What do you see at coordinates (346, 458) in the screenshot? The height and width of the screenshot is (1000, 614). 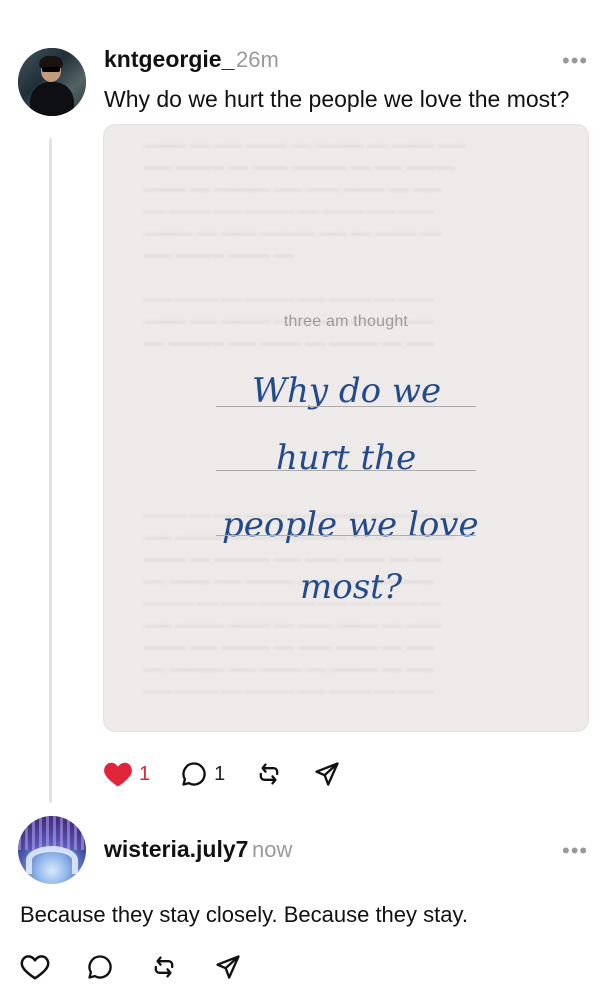 I see `handwriting-line: hurt the` at bounding box center [346, 458].